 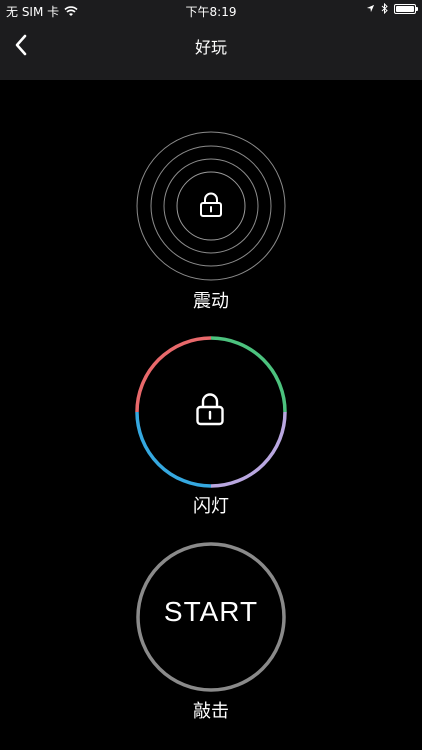 What do you see at coordinates (211, 611) in the screenshot?
I see `start-button-label: START` at bounding box center [211, 611].